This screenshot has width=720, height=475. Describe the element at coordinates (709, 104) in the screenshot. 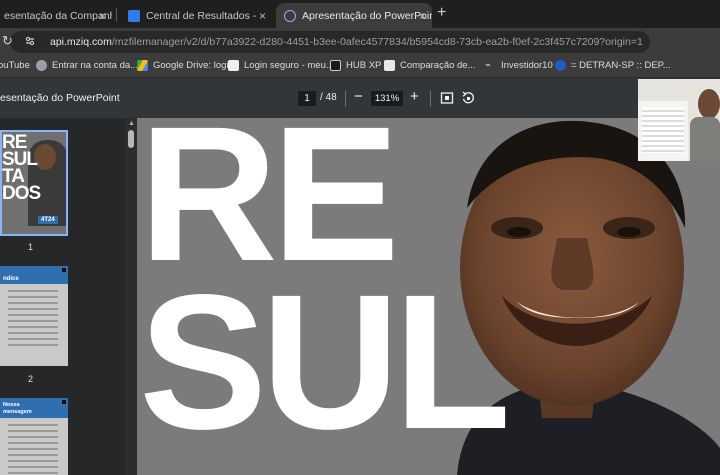

I see `webcam-person-head` at that location.